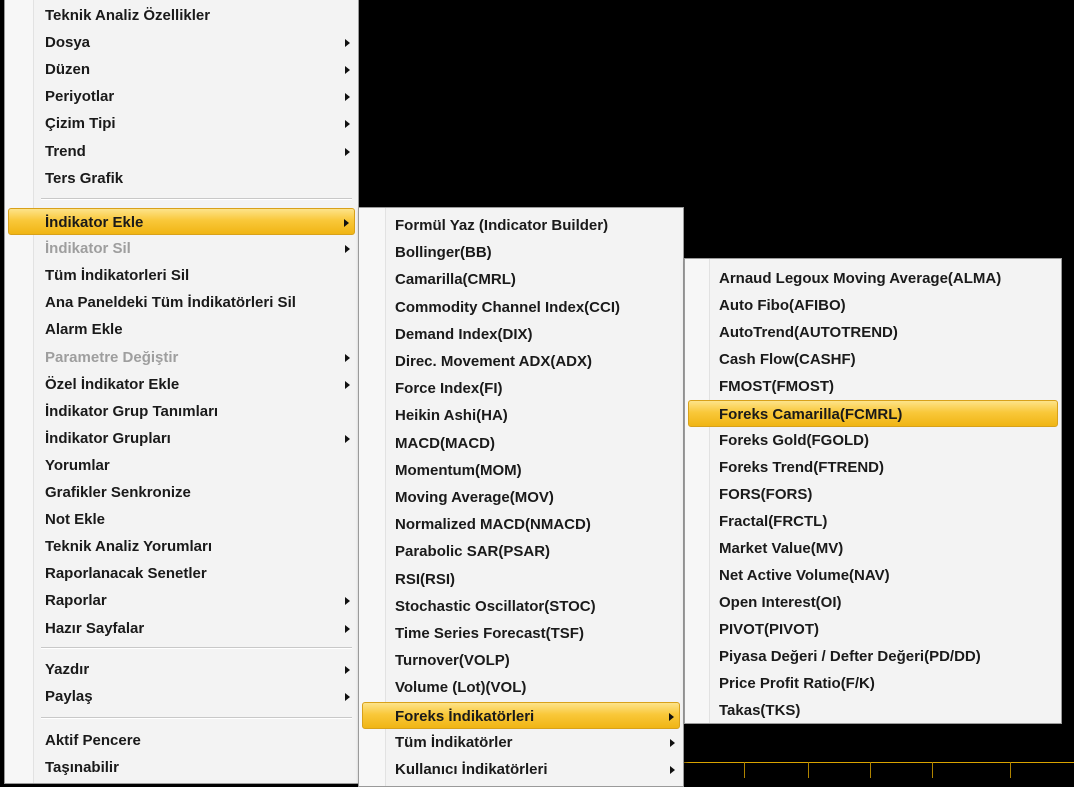 This screenshot has width=1074, height=787. What do you see at coordinates (181, 740) in the screenshot?
I see `menu-item-aktif-pencere: Aktif Pencere` at bounding box center [181, 740].